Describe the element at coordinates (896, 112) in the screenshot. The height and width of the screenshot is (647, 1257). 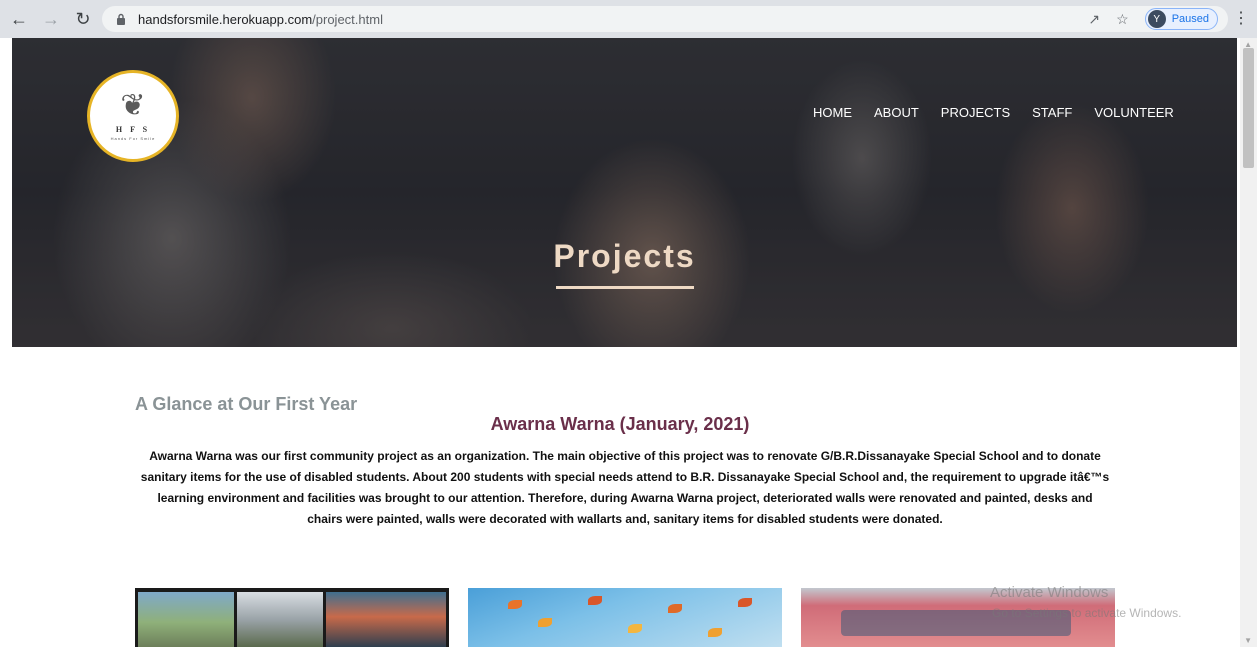
I see `nav-about: ABOUT` at that location.